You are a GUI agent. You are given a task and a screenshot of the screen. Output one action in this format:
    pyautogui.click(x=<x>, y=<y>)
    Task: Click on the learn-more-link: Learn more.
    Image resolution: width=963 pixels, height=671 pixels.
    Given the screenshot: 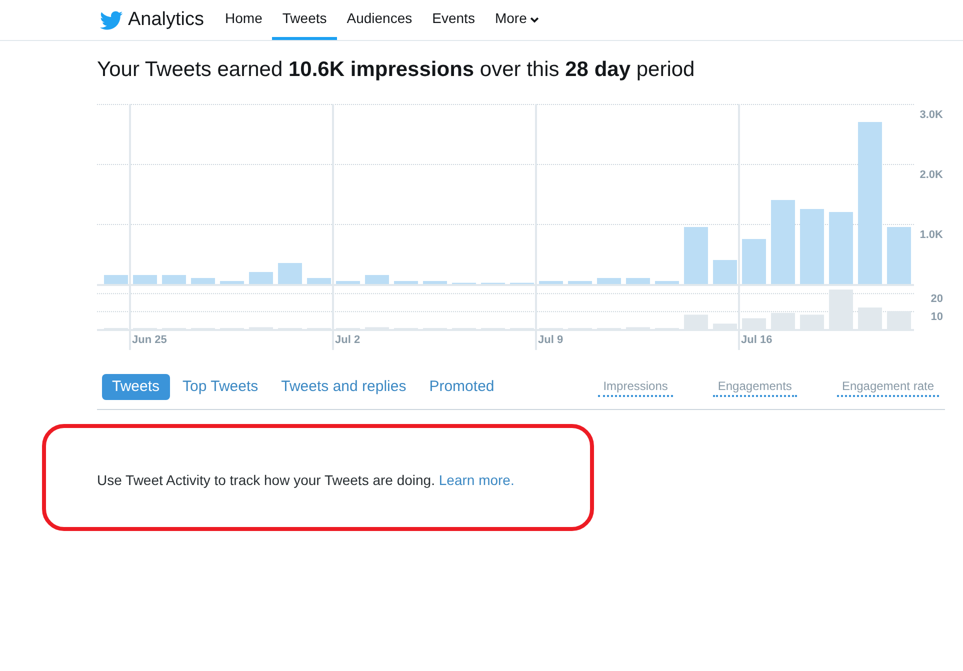 What is the action you would take?
    pyautogui.click(x=476, y=480)
    